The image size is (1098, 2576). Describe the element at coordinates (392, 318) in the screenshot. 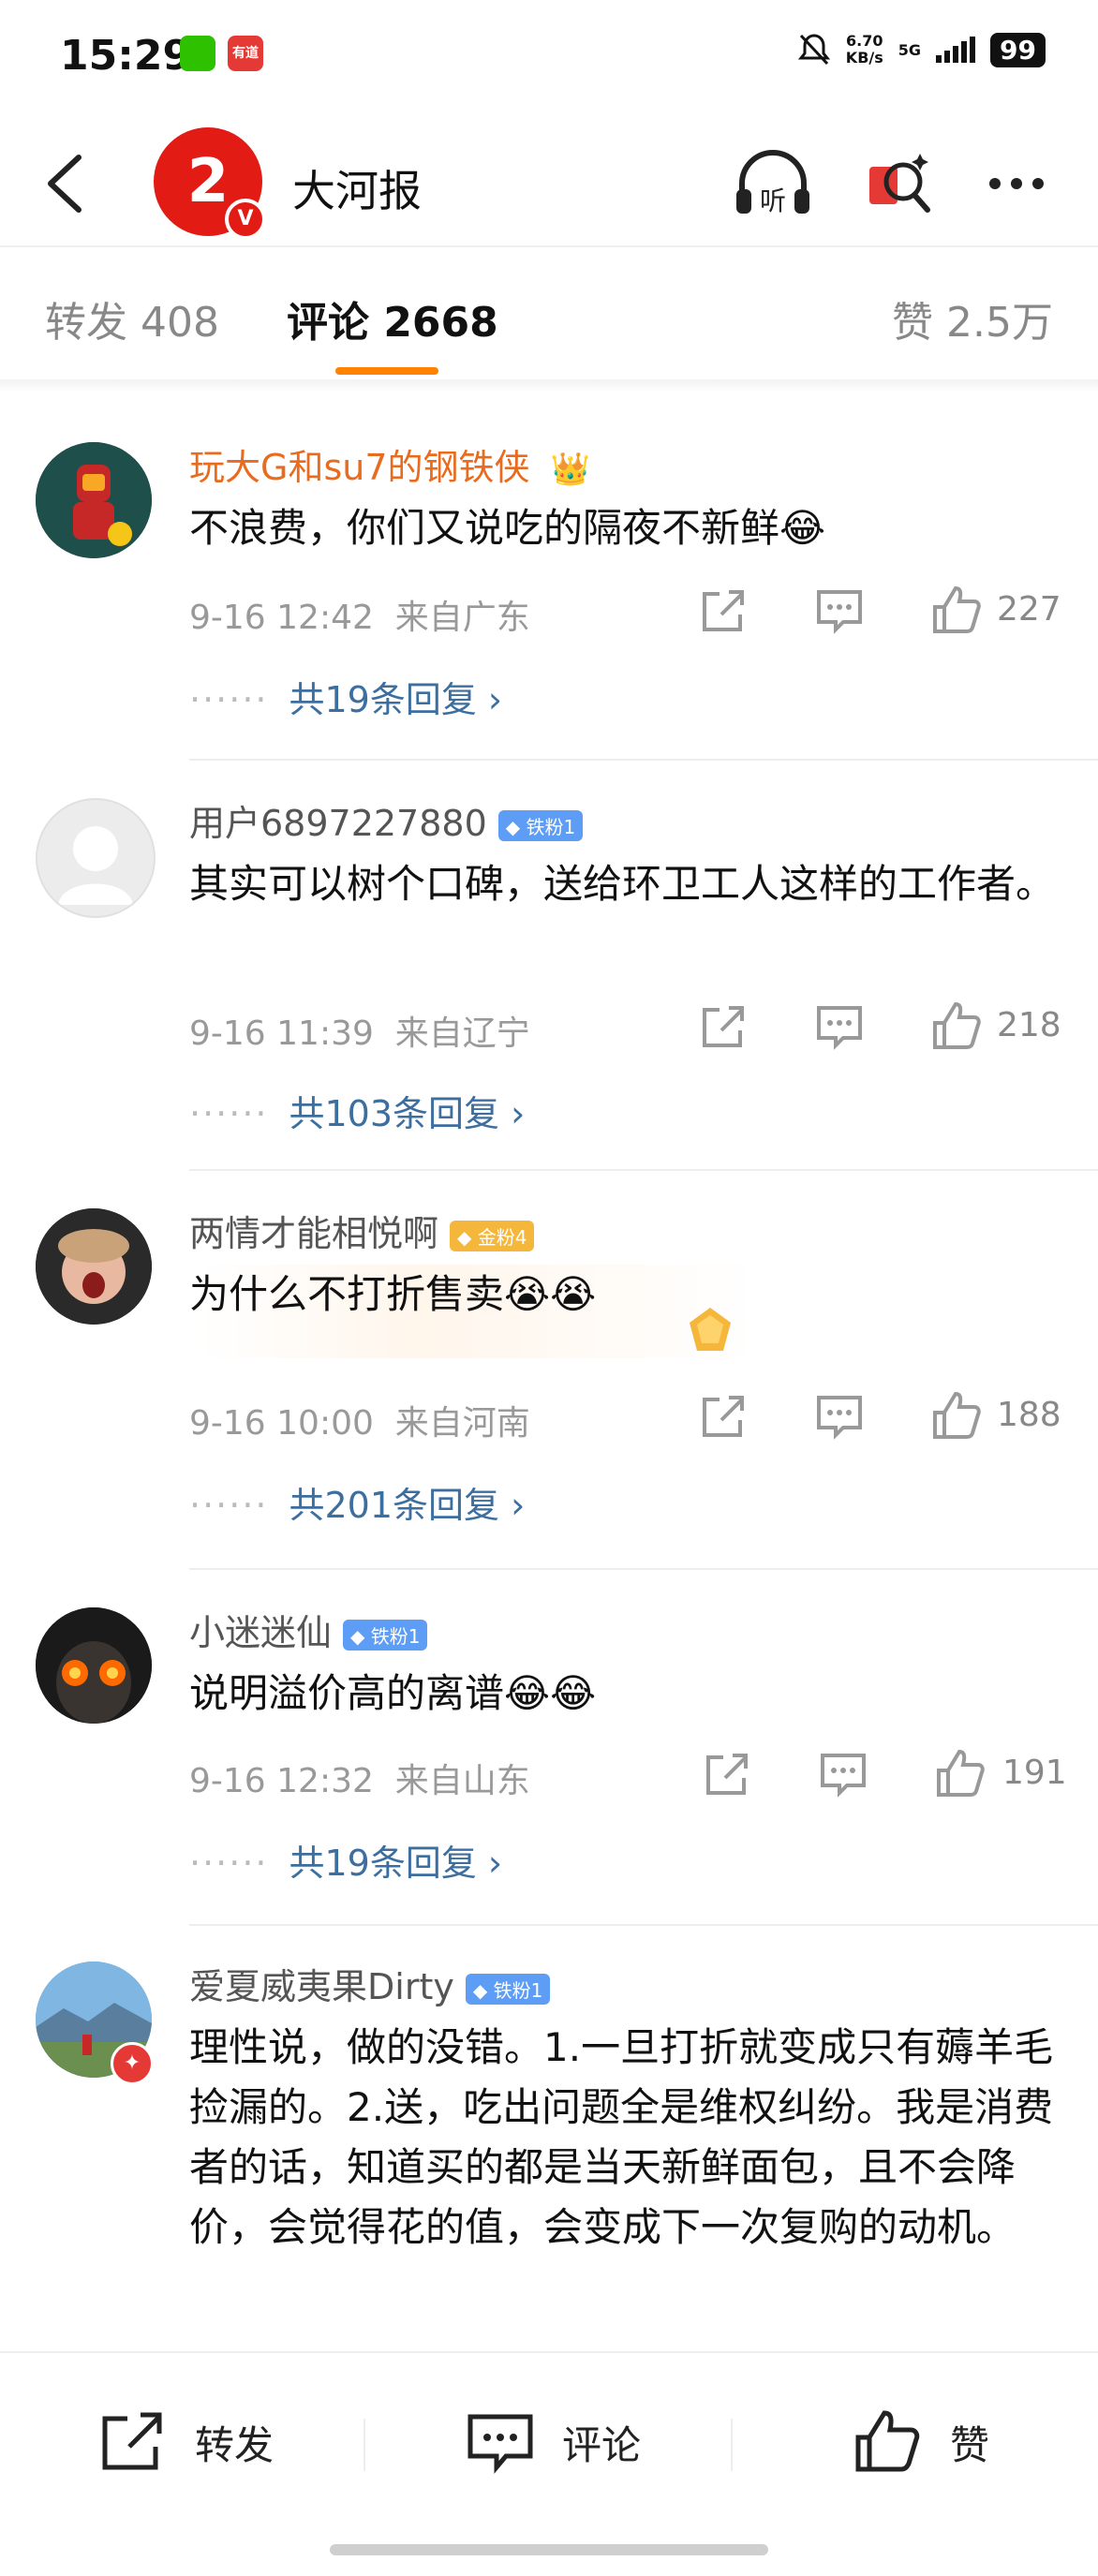

I see `tab-comment: 评论 2668` at that location.